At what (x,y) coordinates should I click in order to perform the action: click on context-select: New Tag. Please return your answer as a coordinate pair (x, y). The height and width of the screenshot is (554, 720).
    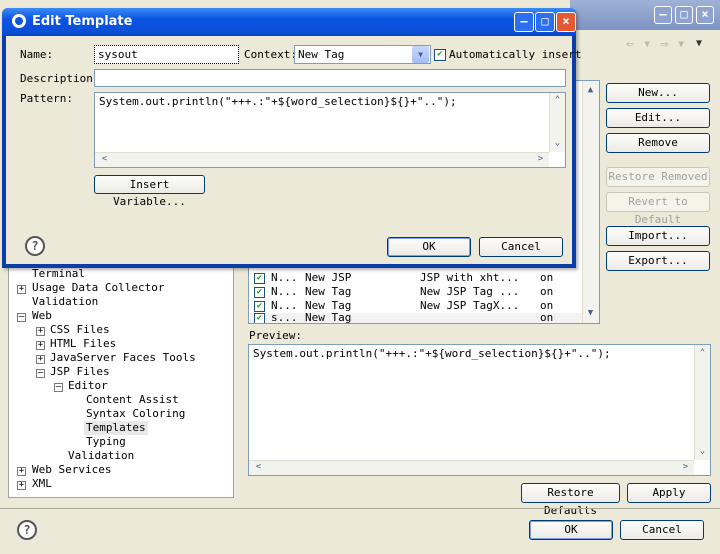
    Looking at the image, I should click on (362, 54).